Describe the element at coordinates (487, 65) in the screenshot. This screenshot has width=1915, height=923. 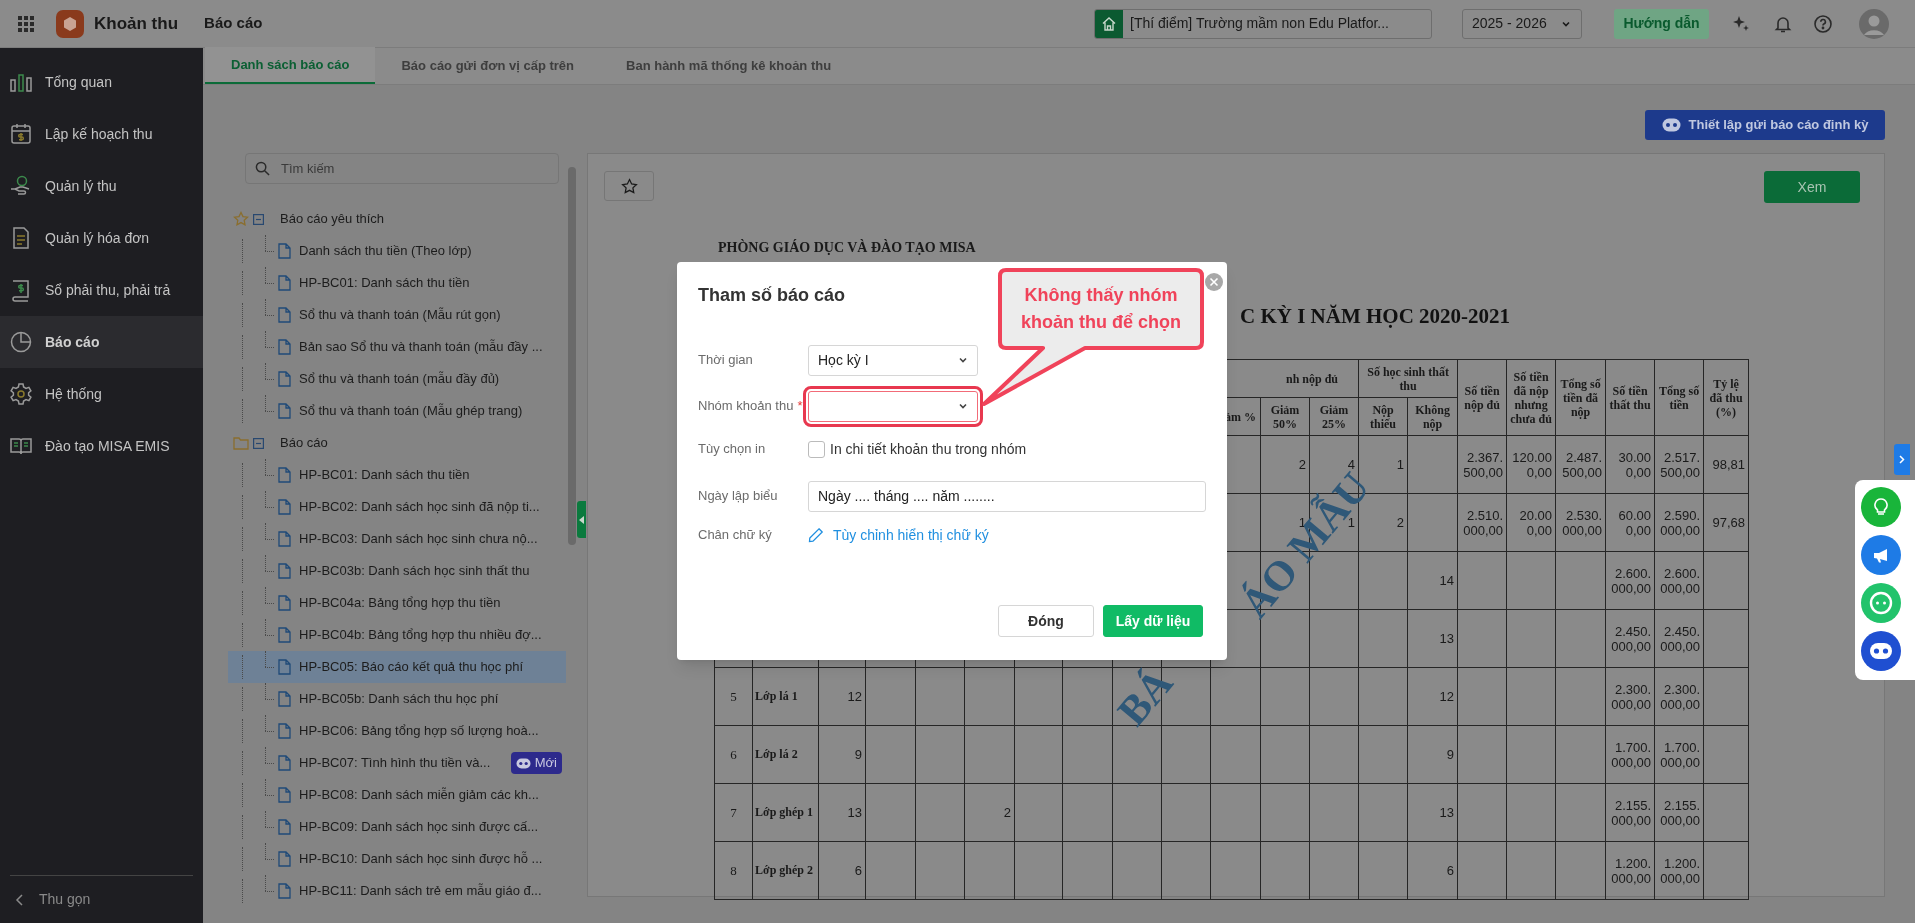
I see `tab: Báo cáo gửi đơn vị cấp trên` at that location.